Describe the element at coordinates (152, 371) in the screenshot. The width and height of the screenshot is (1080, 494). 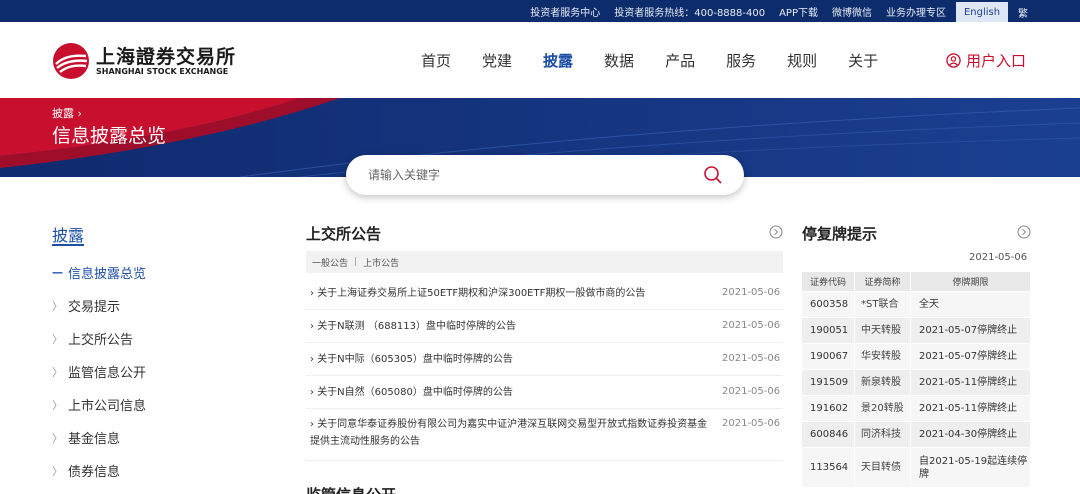
I see `sidebar-item-regulatory-info: 〉监管信息公开` at that location.